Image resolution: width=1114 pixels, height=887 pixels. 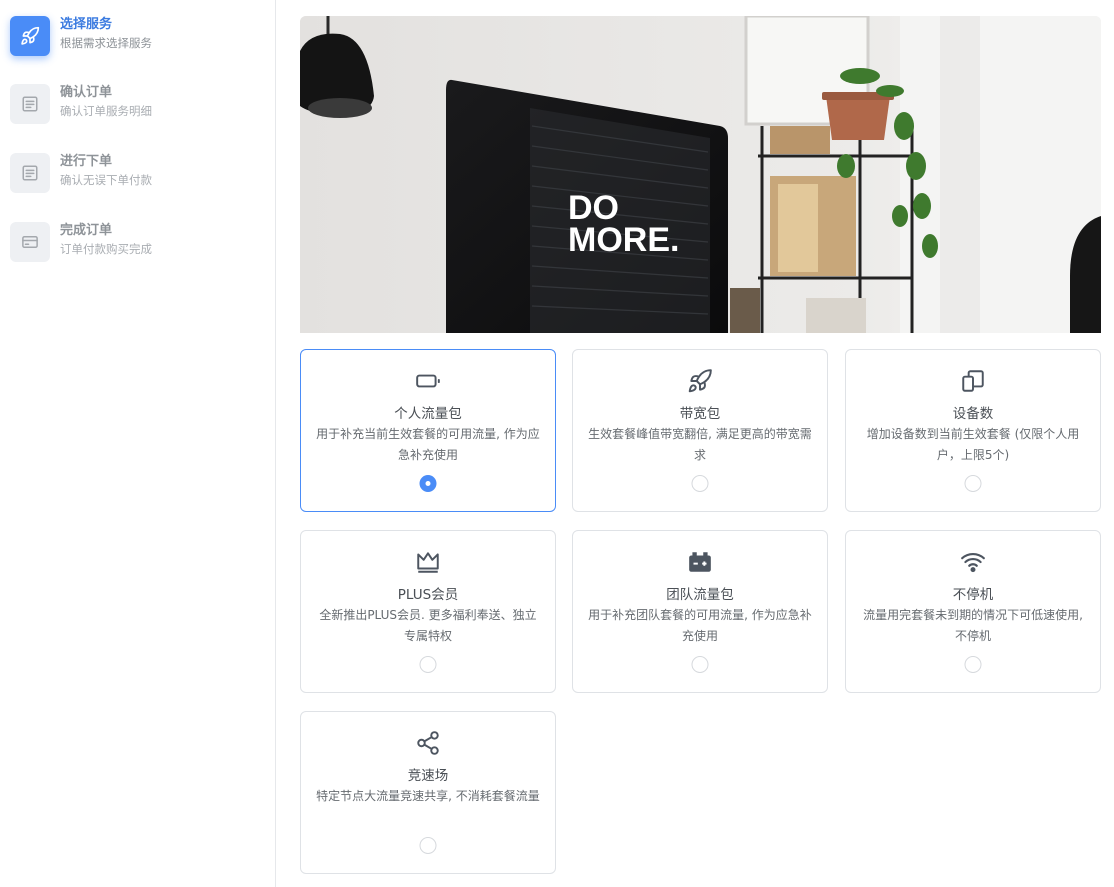 What do you see at coordinates (973, 444) in the screenshot?
I see `option-description: 增加设备数到当前生效套餐 (仅限个人用户，上限5个)` at bounding box center [973, 444].